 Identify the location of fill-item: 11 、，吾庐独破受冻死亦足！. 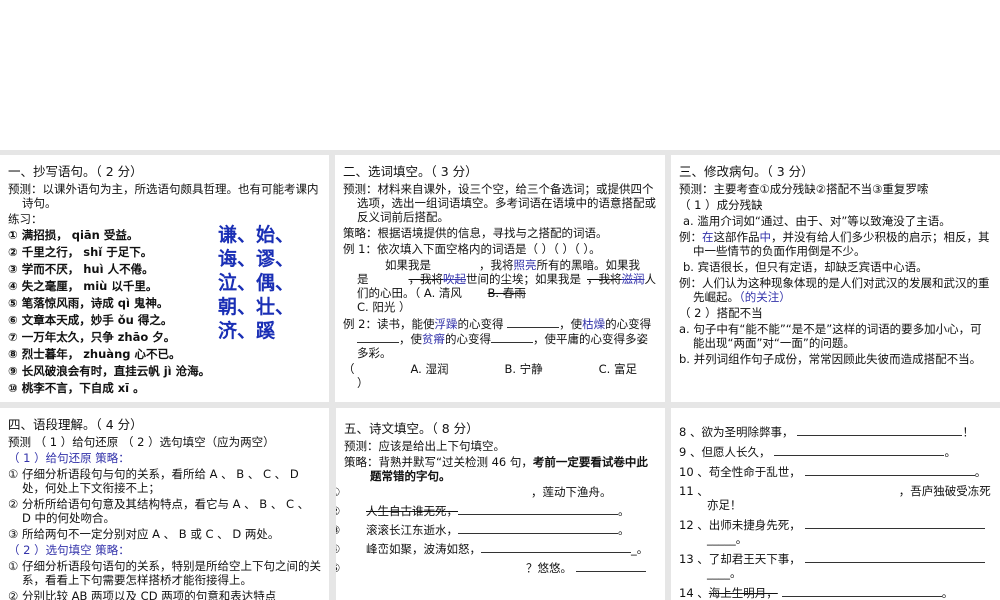
(835, 498).